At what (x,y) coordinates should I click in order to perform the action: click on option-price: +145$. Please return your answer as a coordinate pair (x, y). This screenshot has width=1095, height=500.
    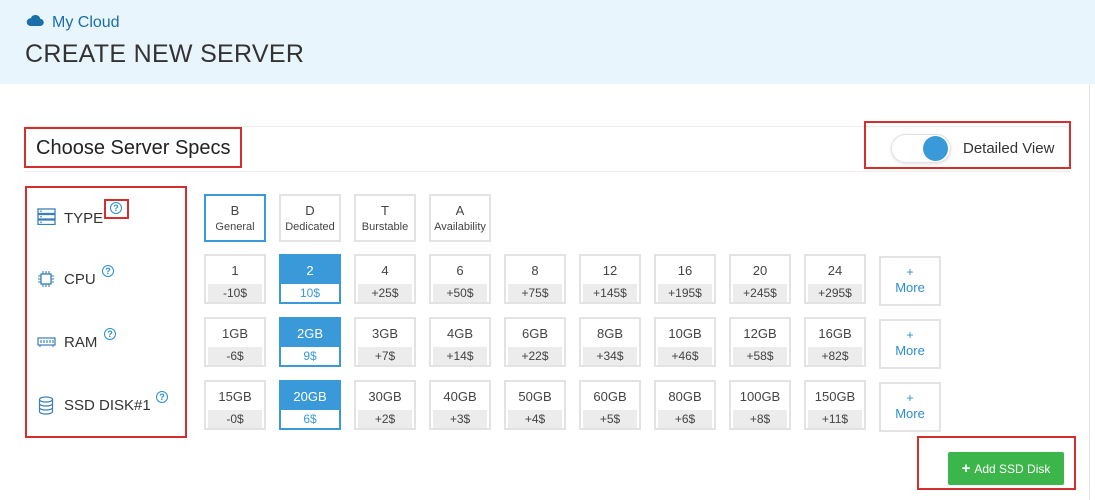
    Looking at the image, I should click on (610, 293).